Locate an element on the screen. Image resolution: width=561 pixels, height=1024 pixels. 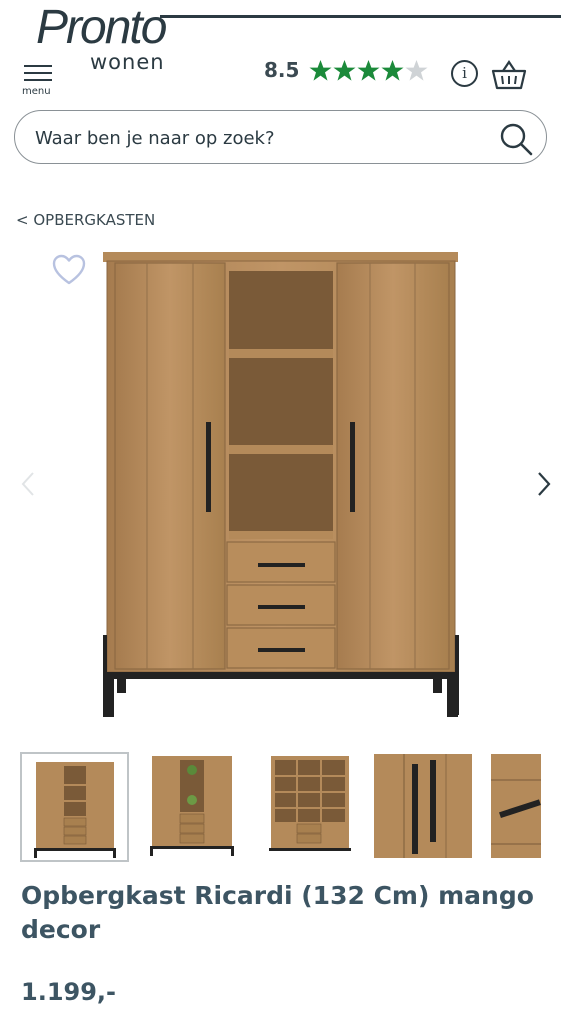
store-rating: 8.5 is located at coordinates (346, 70).